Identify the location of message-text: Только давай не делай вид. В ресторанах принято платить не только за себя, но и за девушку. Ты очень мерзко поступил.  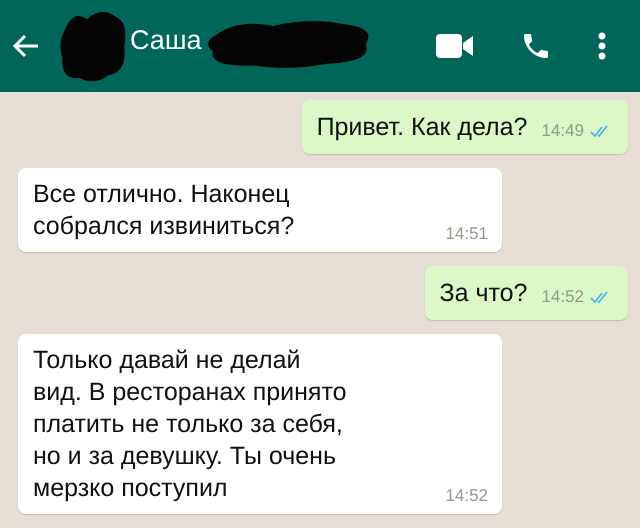
(190, 424).